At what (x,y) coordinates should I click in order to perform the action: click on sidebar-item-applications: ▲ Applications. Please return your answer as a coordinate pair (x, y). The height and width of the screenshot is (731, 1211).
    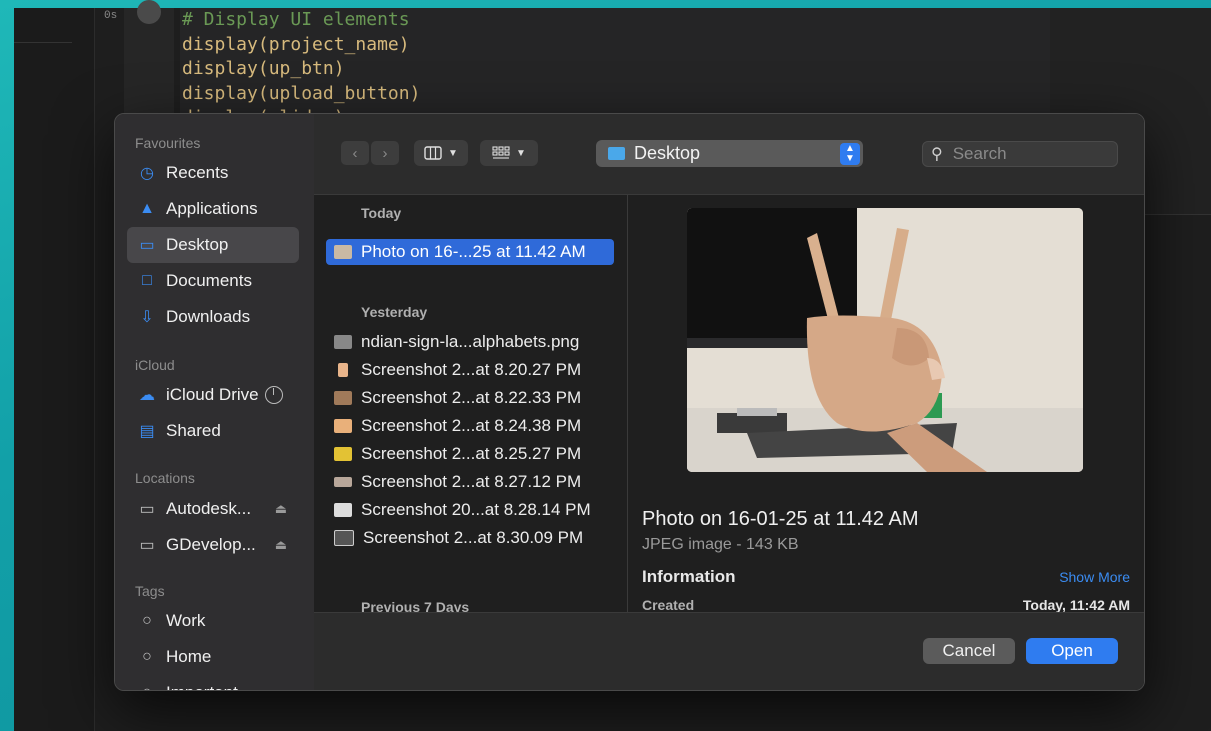
    Looking at the image, I should click on (213, 209).